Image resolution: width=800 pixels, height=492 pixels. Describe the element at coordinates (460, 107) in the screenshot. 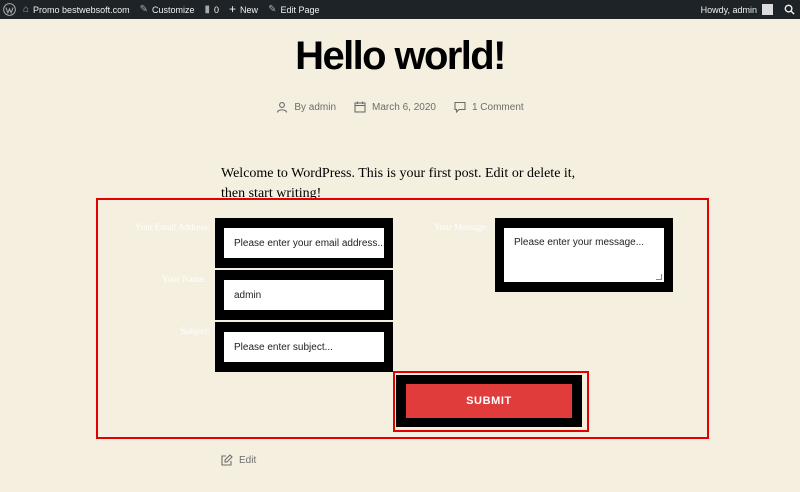

I see `comment-icon` at that location.